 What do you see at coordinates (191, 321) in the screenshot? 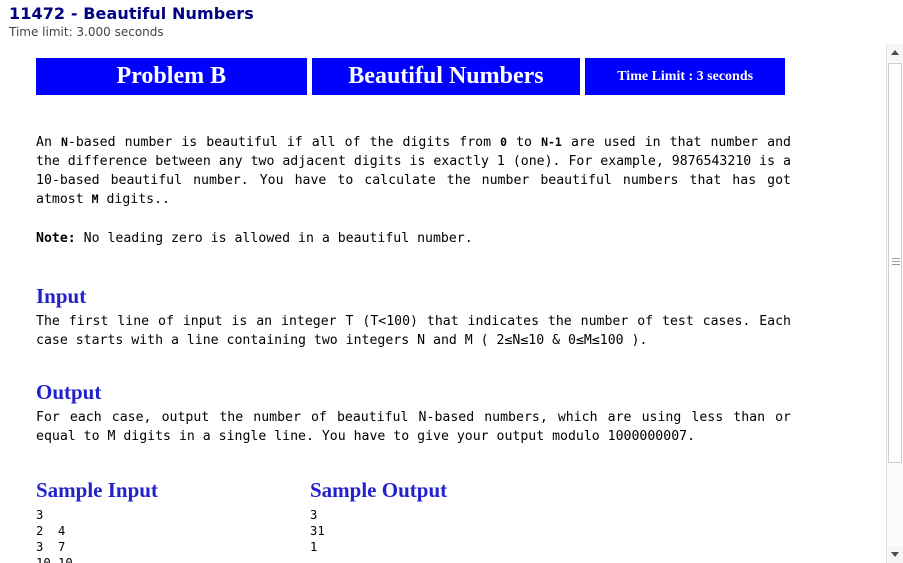
I see `input-text-a: The first line of input is an integer` at bounding box center [191, 321].